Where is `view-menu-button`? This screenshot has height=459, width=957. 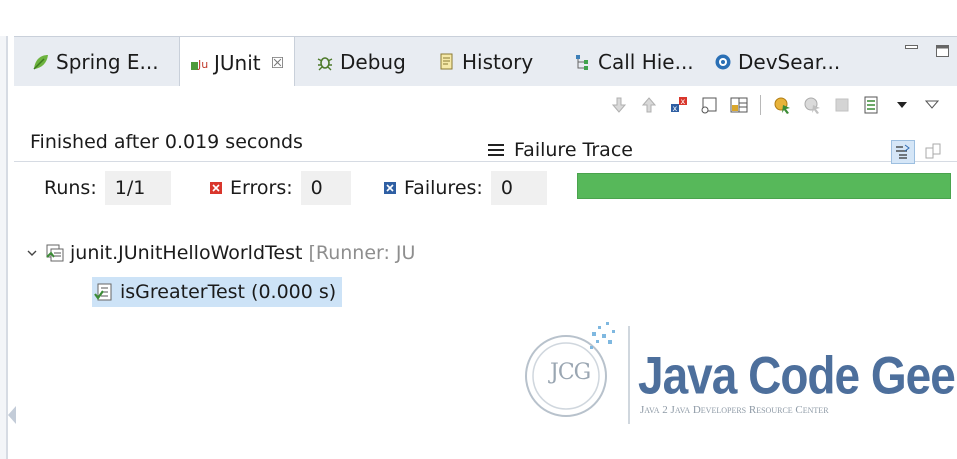 view-menu-button is located at coordinates (932, 105).